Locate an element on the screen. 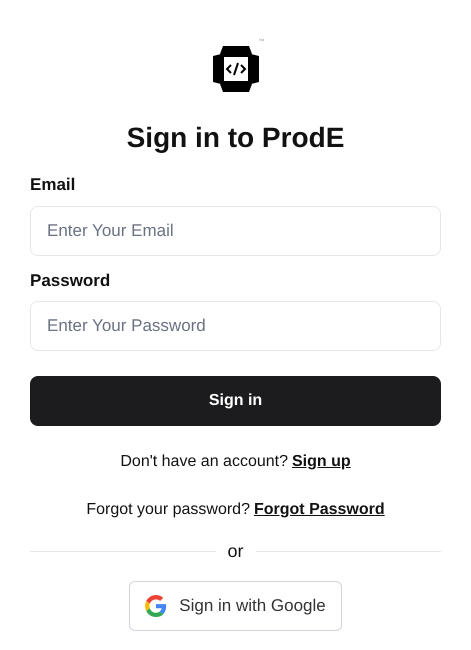  sign-up-link: Sign up is located at coordinates (321, 462).